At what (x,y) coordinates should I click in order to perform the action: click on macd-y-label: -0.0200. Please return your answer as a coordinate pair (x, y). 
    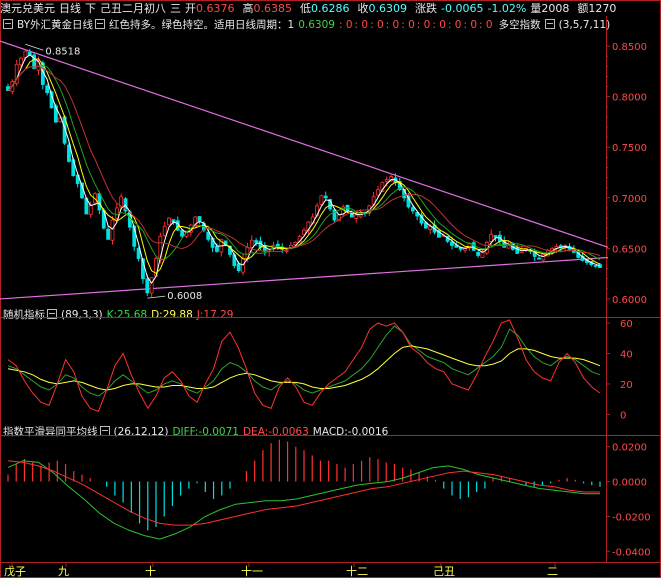
    Looking at the image, I should click on (631, 517).